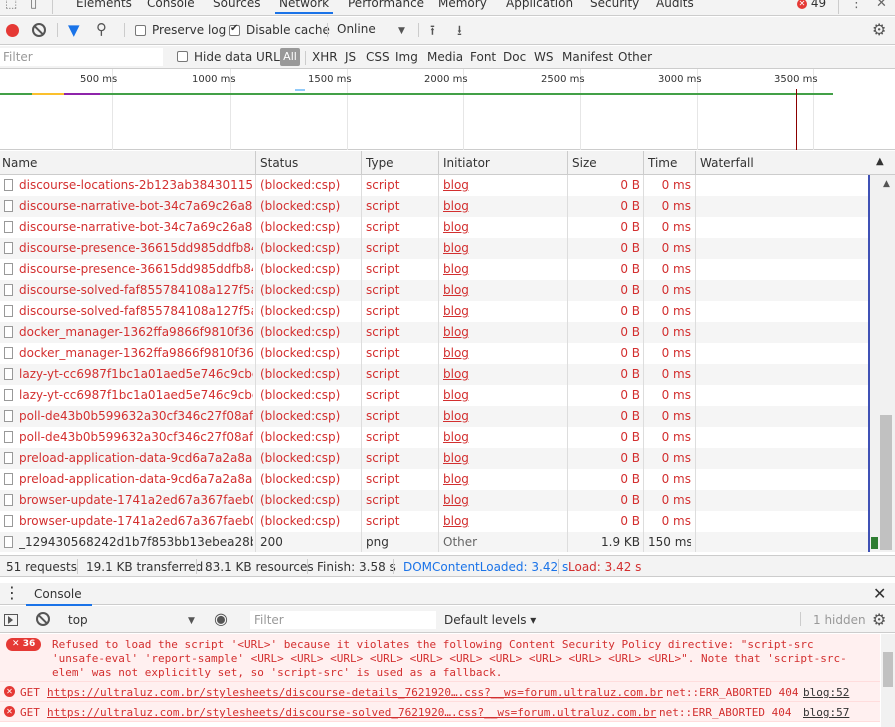 The image size is (895, 727). I want to click on export-har-icon: ⭳, so click(459, 32).